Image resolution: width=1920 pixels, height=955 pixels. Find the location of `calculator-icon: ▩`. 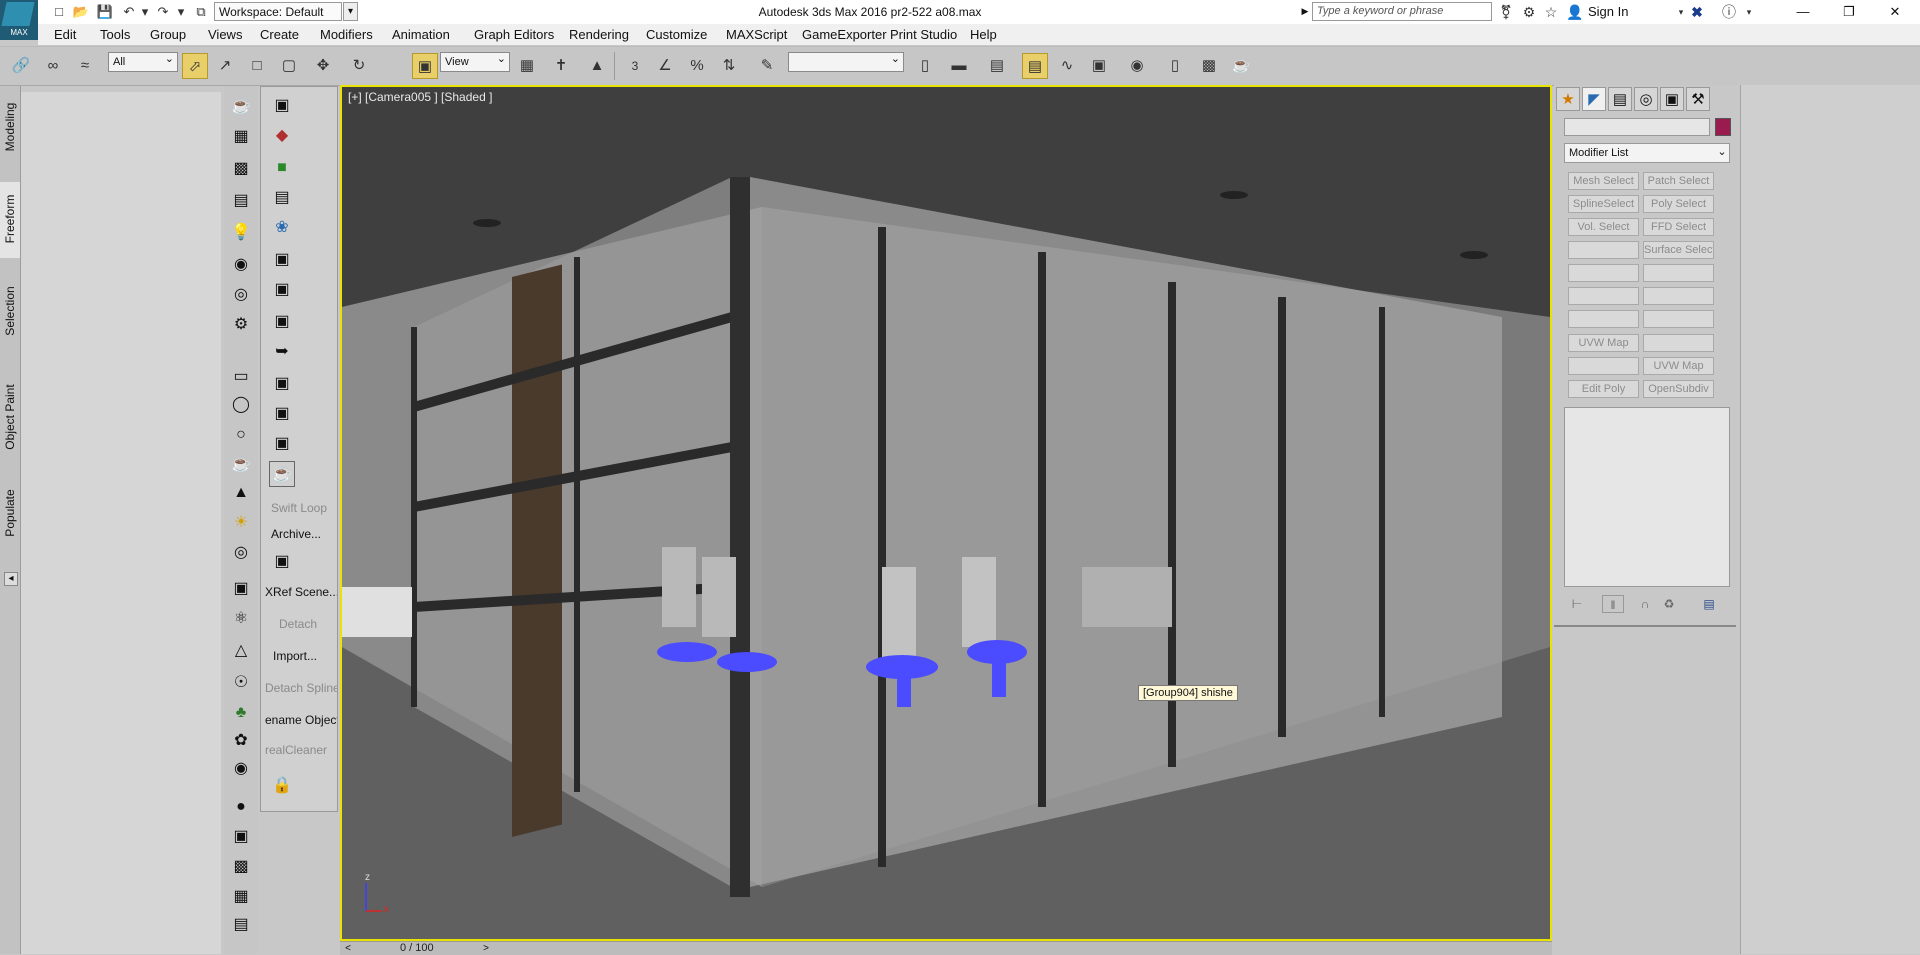

calculator-icon: ▩ is located at coordinates (241, 169).